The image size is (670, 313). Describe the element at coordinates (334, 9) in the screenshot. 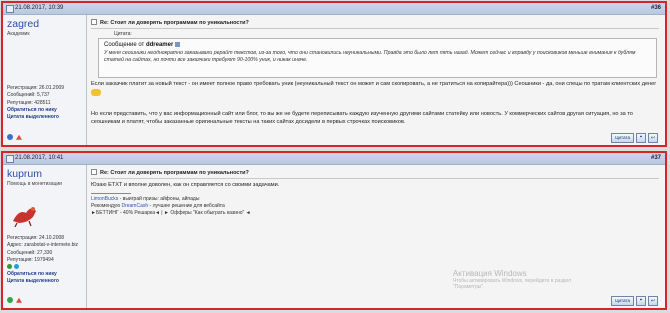

I see `post-header: 21.08.2017, 10:39 #36` at that location.